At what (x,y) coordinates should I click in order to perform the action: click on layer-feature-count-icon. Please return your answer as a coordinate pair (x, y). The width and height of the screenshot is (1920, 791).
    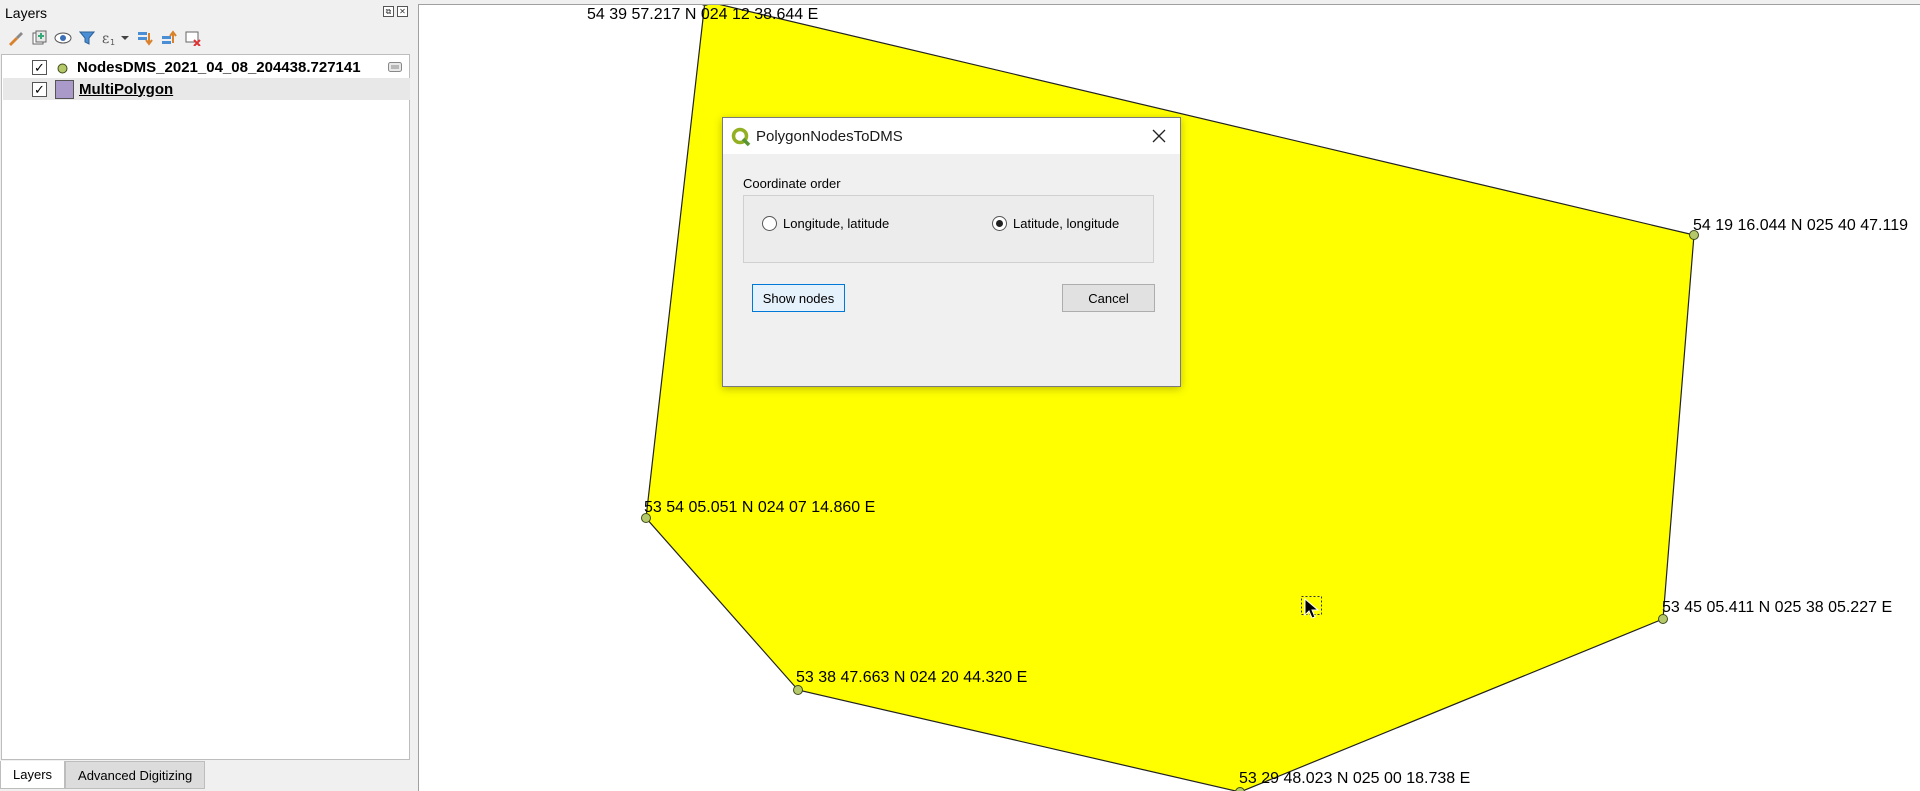
    Looking at the image, I should click on (395, 68).